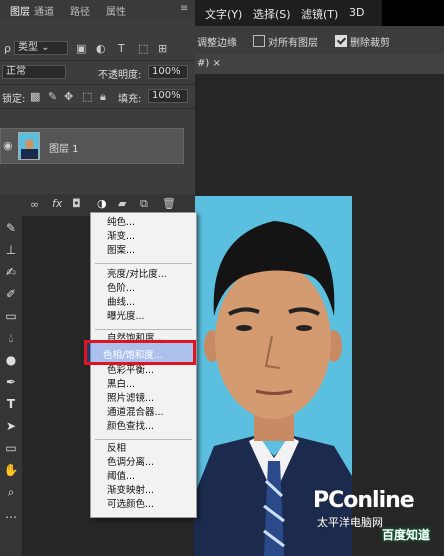 Image resolution: width=444 pixels, height=556 pixels. Describe the element at coordinates (20, 10) in the screenshot. I see `tab-layers: 图层` at that location.